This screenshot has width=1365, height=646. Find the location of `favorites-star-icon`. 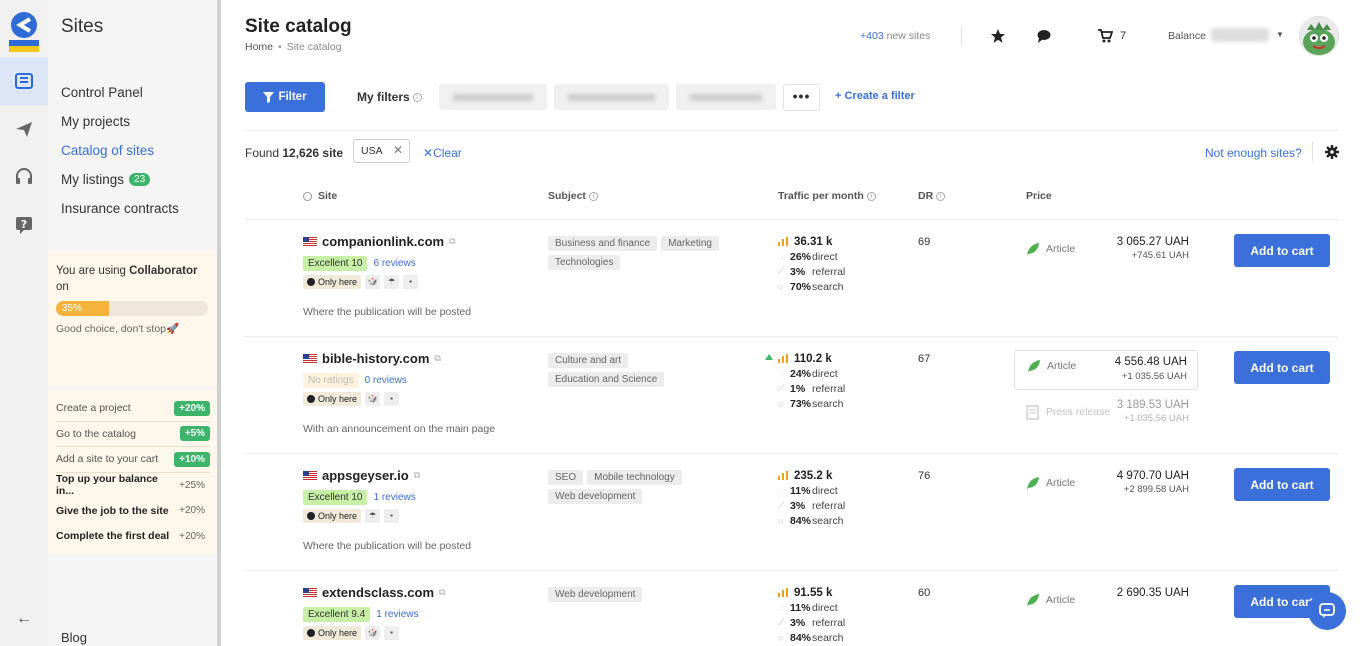

favorites-star-icon is located at coordinates (998, 36).